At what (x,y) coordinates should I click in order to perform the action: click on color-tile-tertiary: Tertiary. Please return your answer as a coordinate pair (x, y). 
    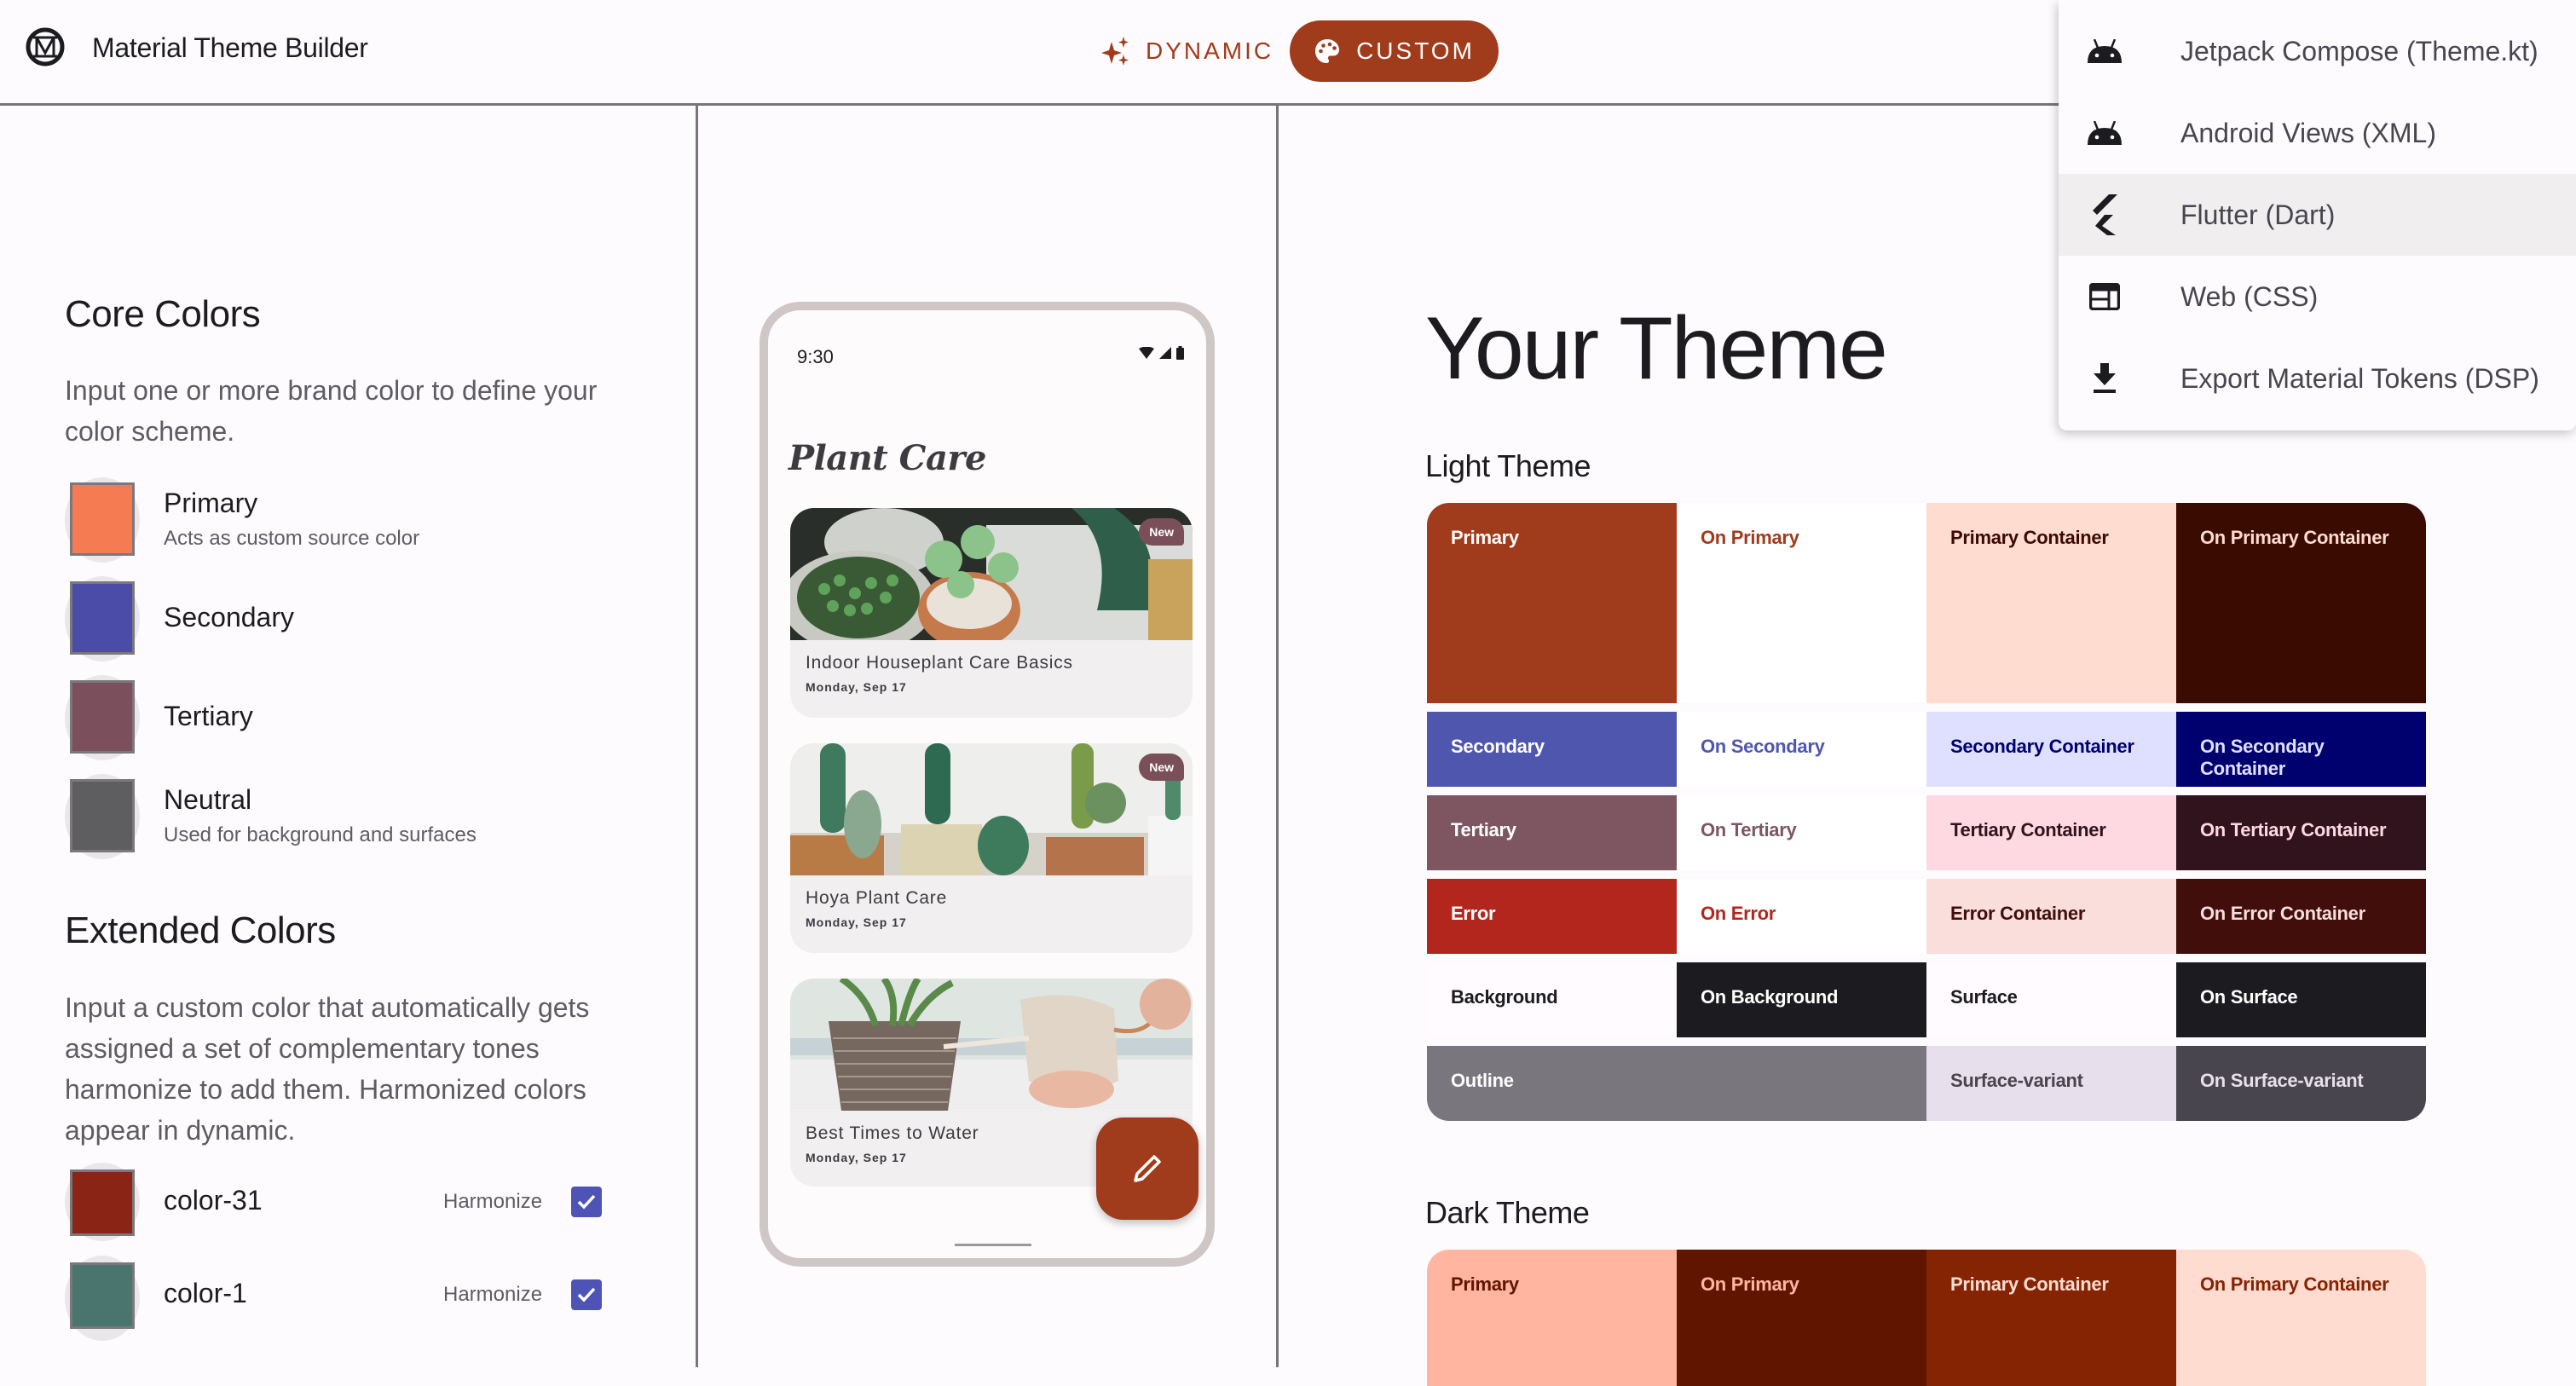
    Looking at the image, I should click on (1552, 832).